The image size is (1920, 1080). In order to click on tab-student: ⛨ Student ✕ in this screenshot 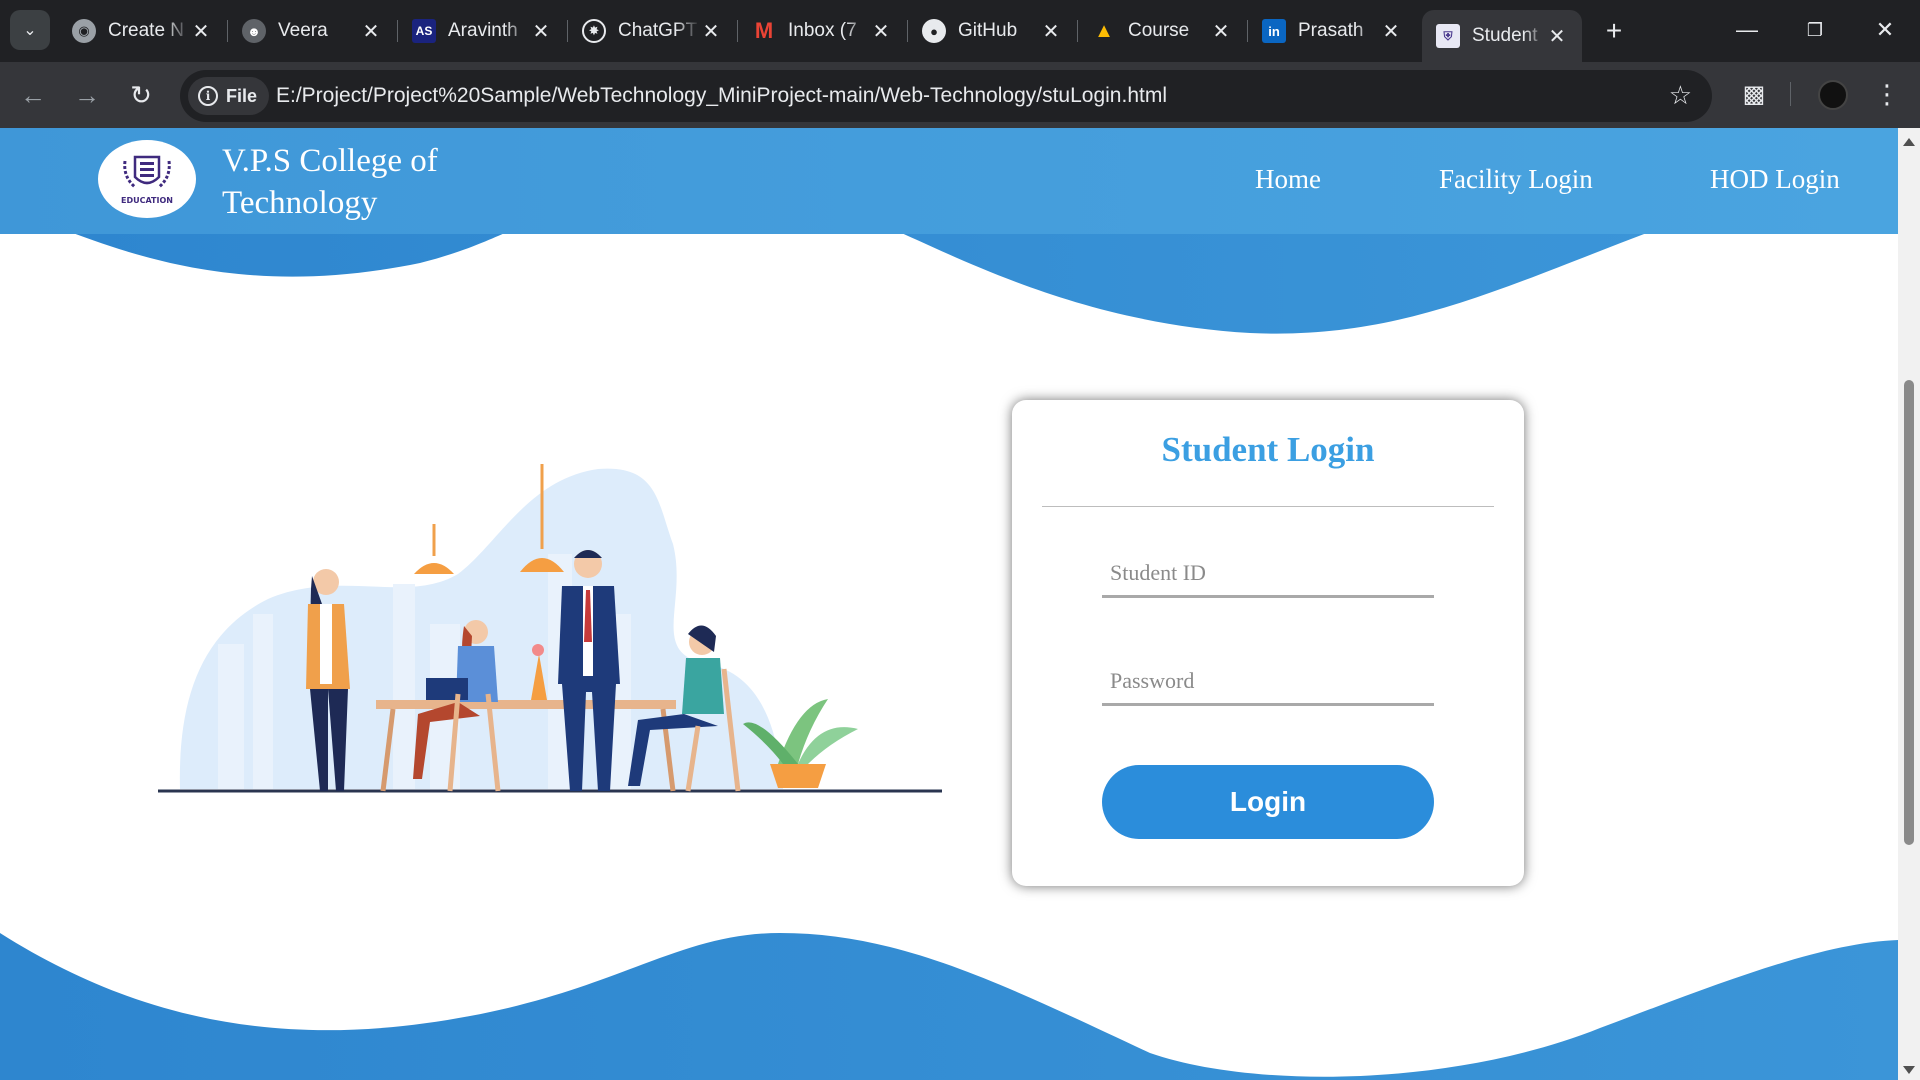, I will do `click(1502, 36)`.